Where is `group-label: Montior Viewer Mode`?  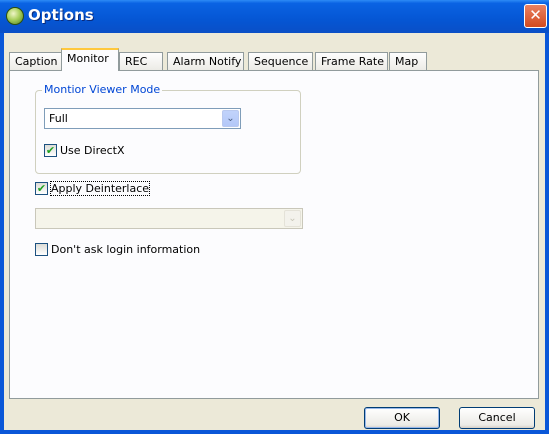 group-label: Montior Viewer Mode is located at coordinates (102, 89).